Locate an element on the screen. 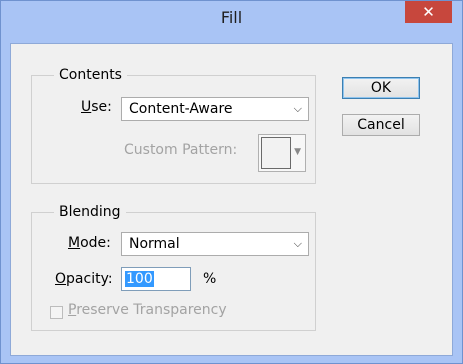 This screenshot has height=364, width=463. opacity-input: 100 is located at coordinates (156, 279).